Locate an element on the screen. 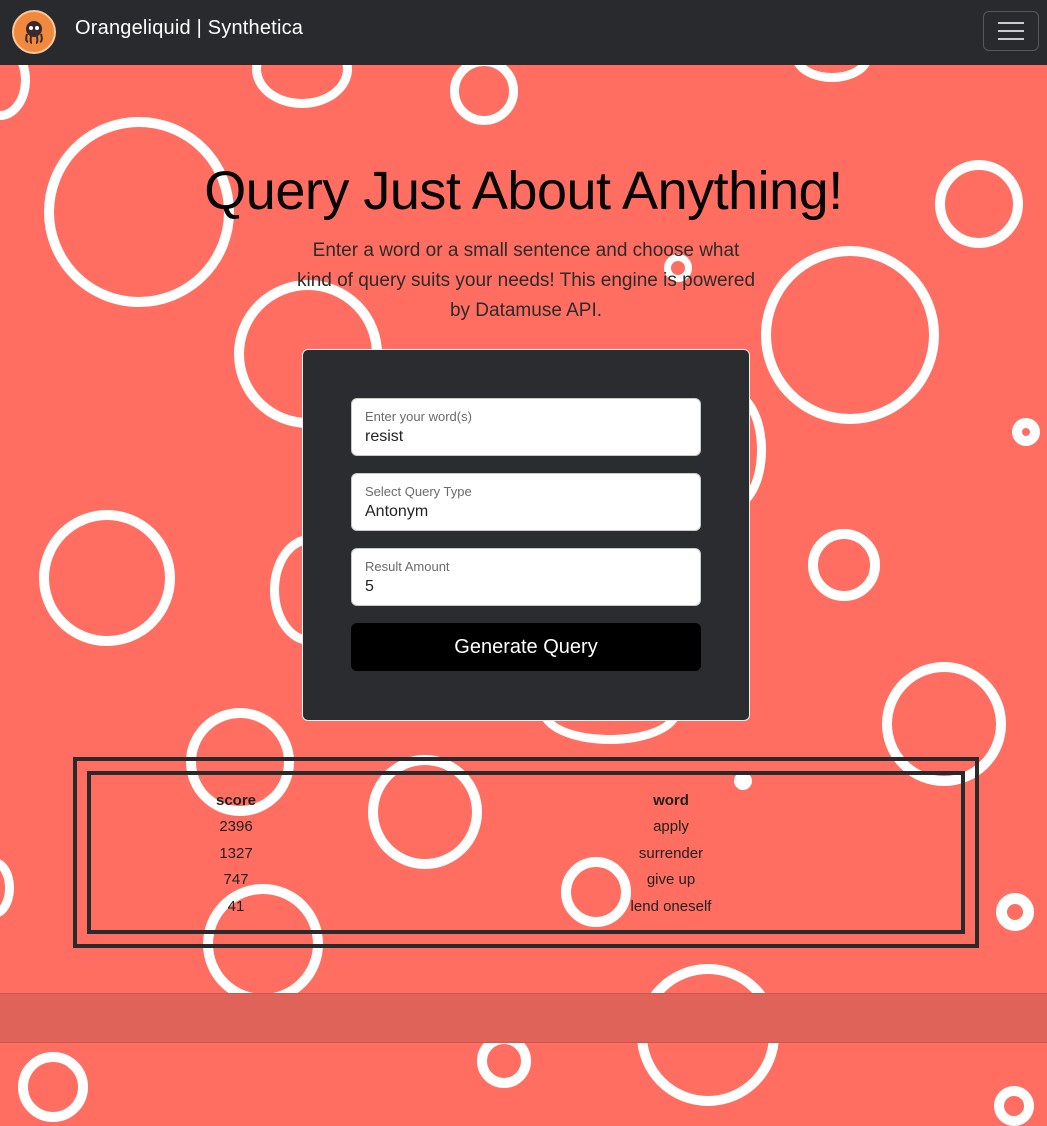 The width and height of the screenshot is (1047, 1126). word-cell: give up is located at coordinates (671, 880).